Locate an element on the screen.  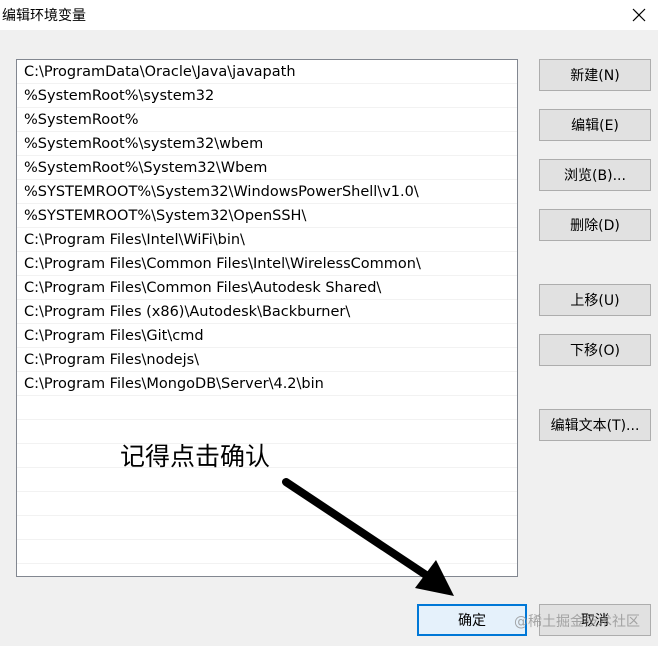
ok-button: 确定 is located at coordinates (472, 620).